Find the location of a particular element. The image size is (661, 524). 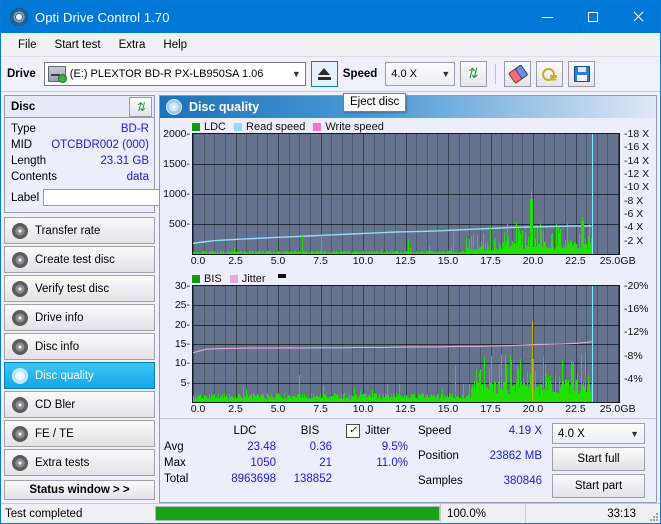

jitter-checkbox: ✓ is located at coordinates (353, 431).